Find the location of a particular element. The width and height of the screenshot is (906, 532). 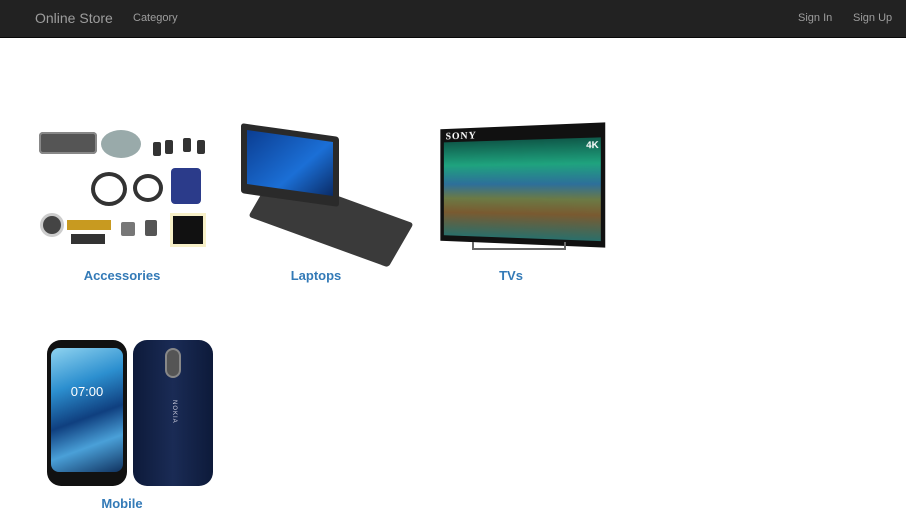

accessories-image is located at coordinates (122, 186).